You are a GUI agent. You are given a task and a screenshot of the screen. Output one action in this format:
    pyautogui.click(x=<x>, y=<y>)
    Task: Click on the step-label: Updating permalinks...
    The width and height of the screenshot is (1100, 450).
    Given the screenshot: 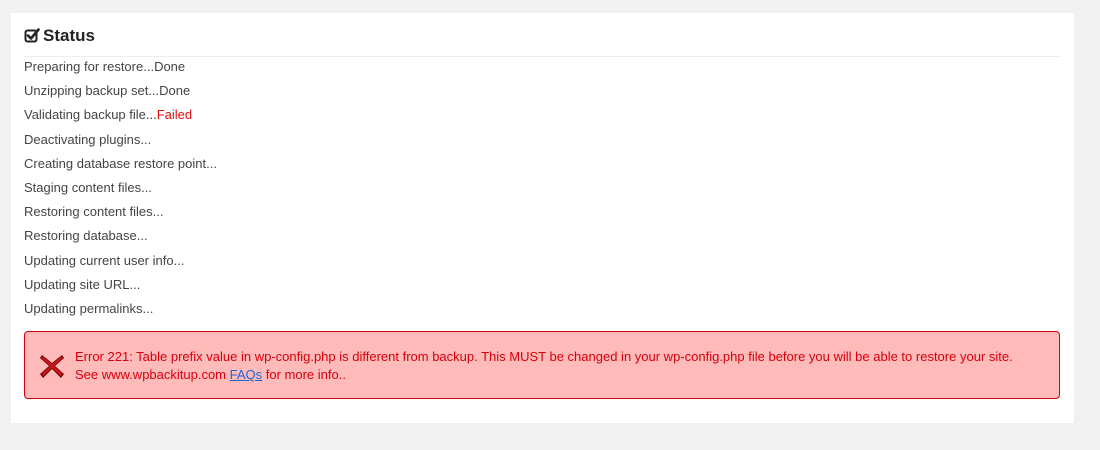 What is the action you would take?
    pyautogui.click(x=89, y=308)
    